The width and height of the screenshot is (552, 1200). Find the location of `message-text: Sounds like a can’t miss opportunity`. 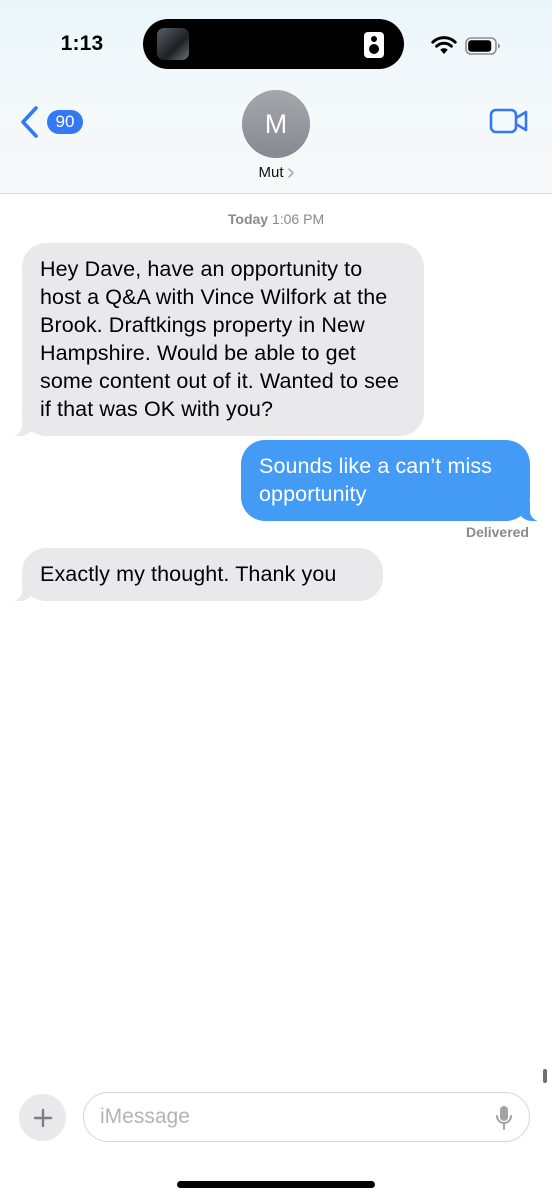

message-text: Sounds like a can’t miss opportunity is located at coordinates (376, 480).